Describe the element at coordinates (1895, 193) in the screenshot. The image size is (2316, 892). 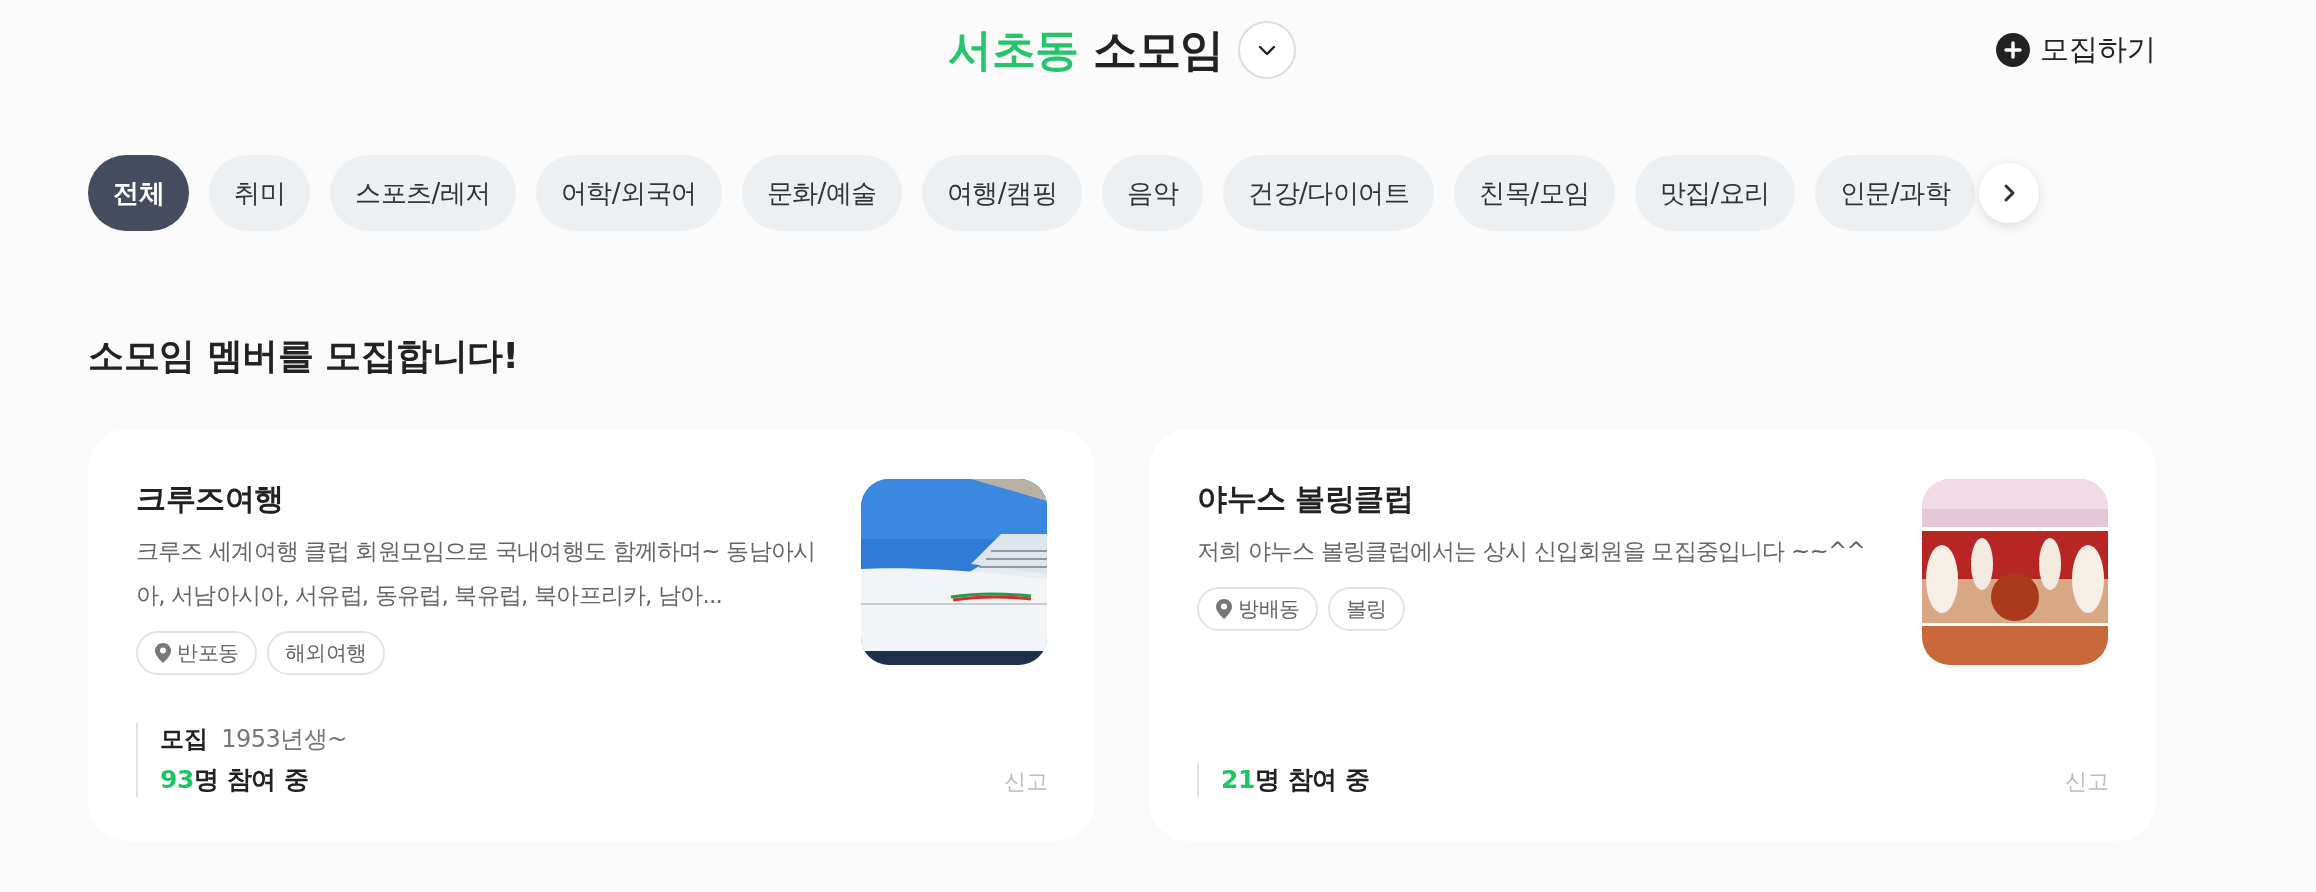
I see `category-chip: 인문/과학` at that location.